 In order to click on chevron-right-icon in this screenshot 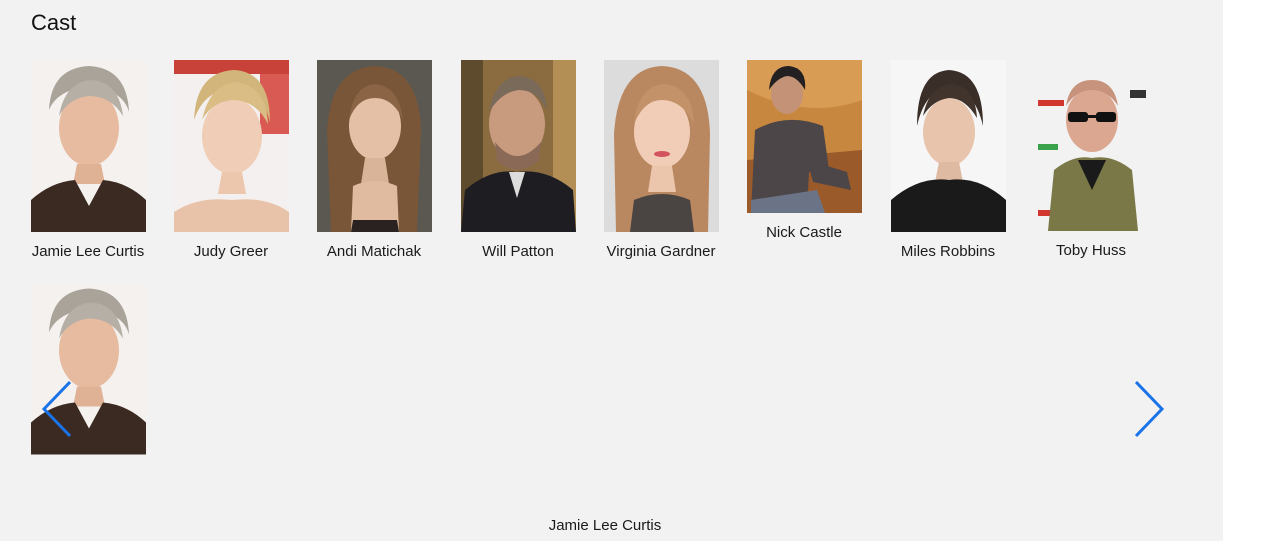, I will do `click(1149, 409)`.